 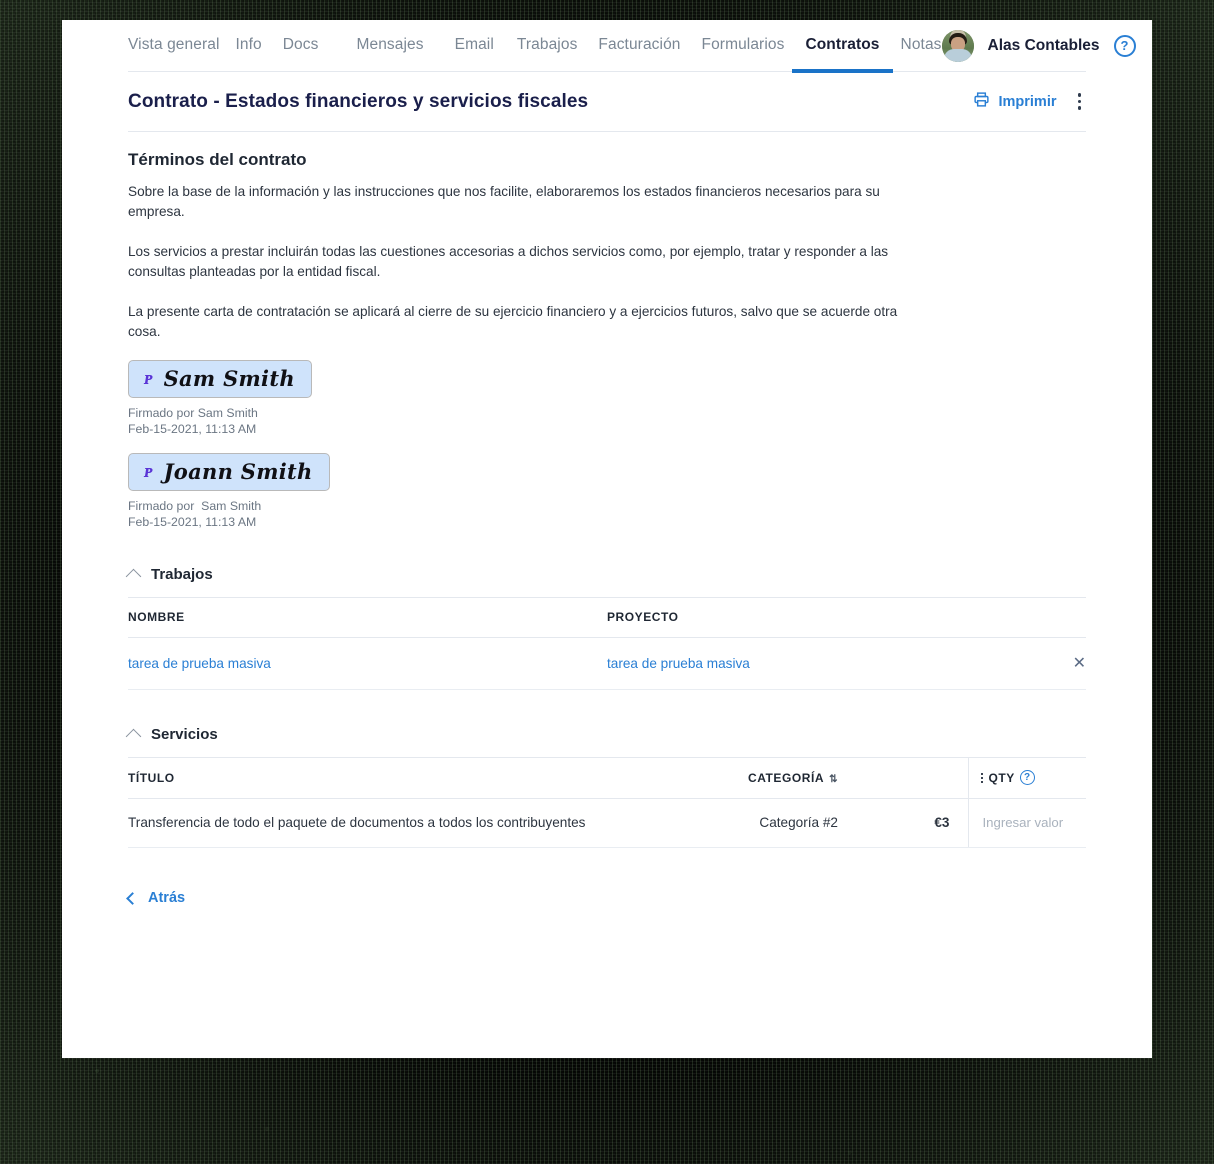 I want to click on chevron-left-icon, so click(x=132, y=898).